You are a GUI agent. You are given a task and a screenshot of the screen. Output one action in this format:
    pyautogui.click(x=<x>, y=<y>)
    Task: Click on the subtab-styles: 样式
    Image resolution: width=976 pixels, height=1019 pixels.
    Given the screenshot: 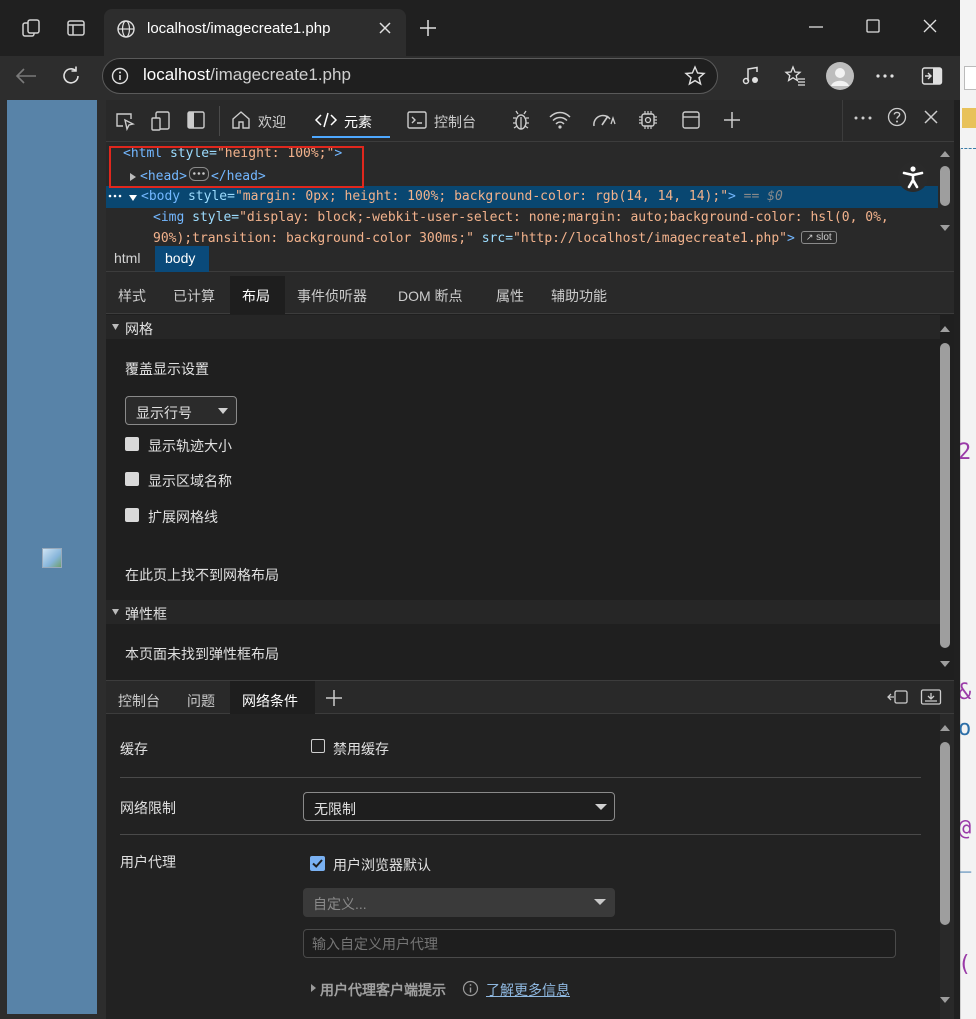 What is the action you would take?
    pyautogui.click(x=132, y=296)
    